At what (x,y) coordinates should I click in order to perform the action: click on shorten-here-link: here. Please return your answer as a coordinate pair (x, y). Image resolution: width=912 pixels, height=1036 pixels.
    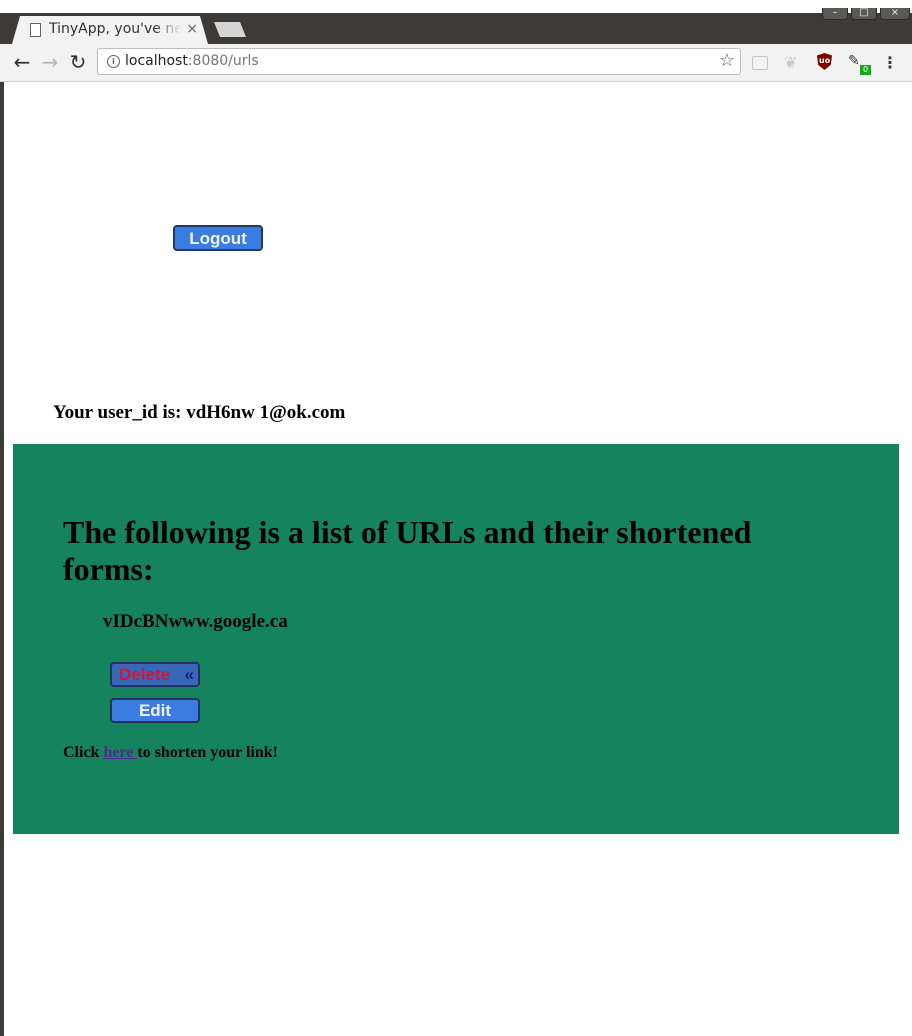
    Looking at the image, I should click on (120, 752).